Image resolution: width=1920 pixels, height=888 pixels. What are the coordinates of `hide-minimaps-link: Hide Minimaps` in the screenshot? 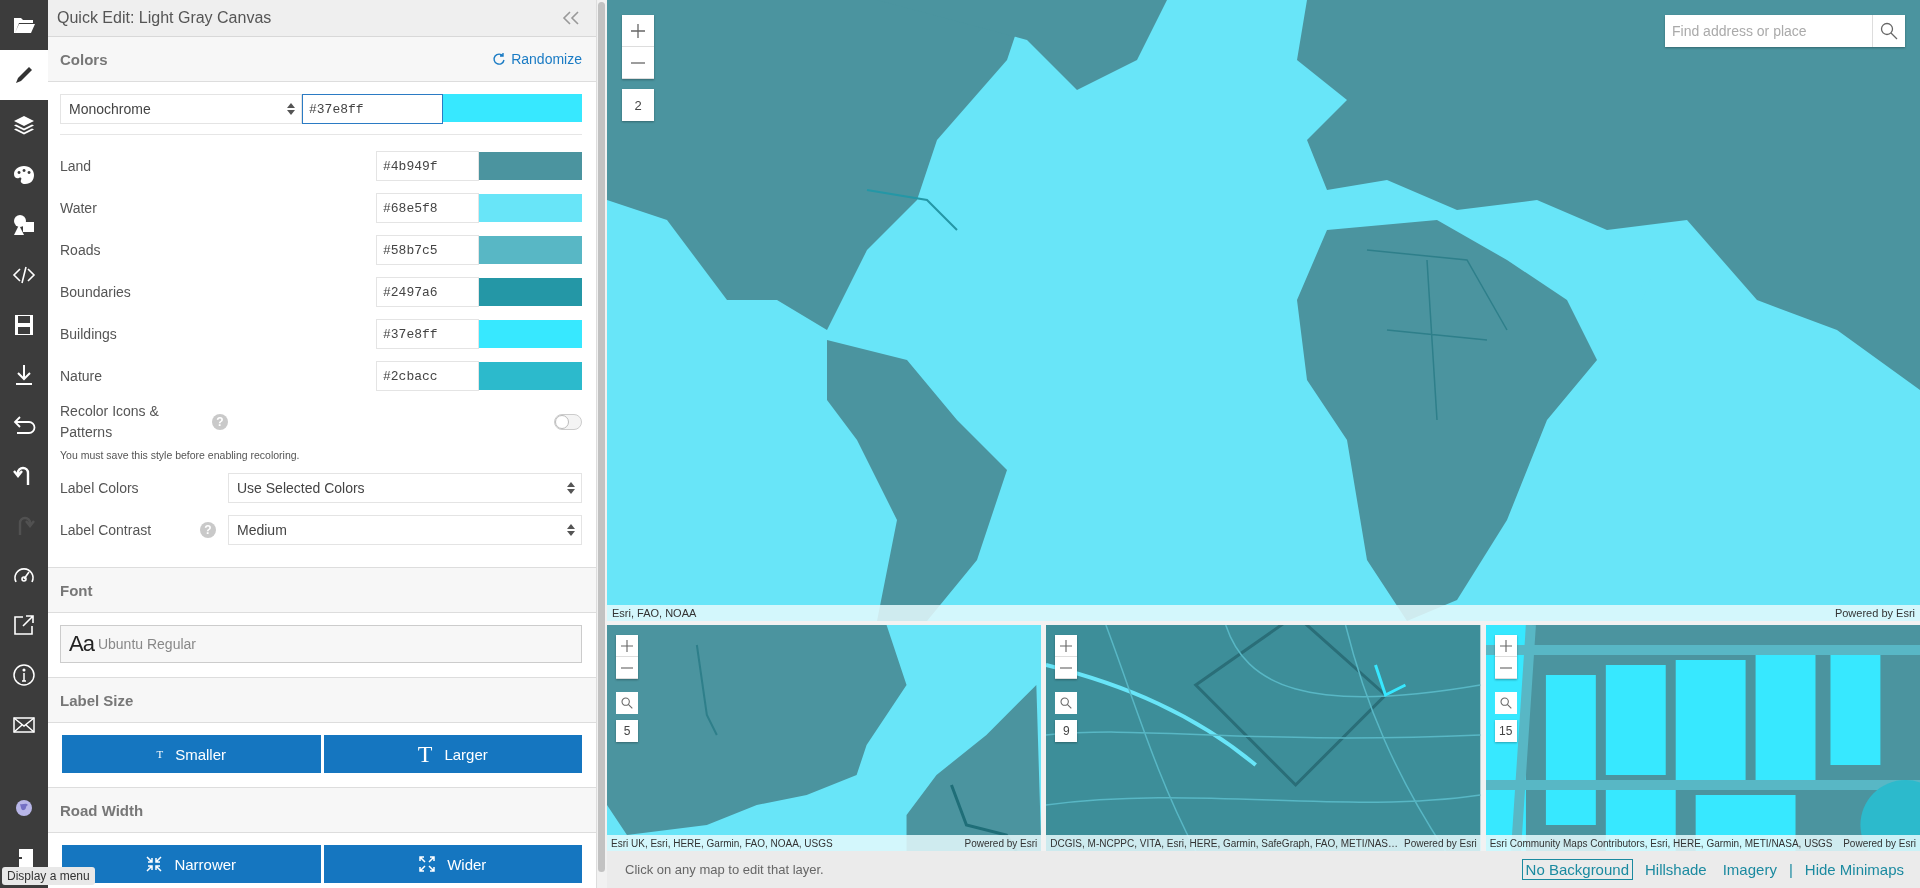 It's located at (1854, 869).